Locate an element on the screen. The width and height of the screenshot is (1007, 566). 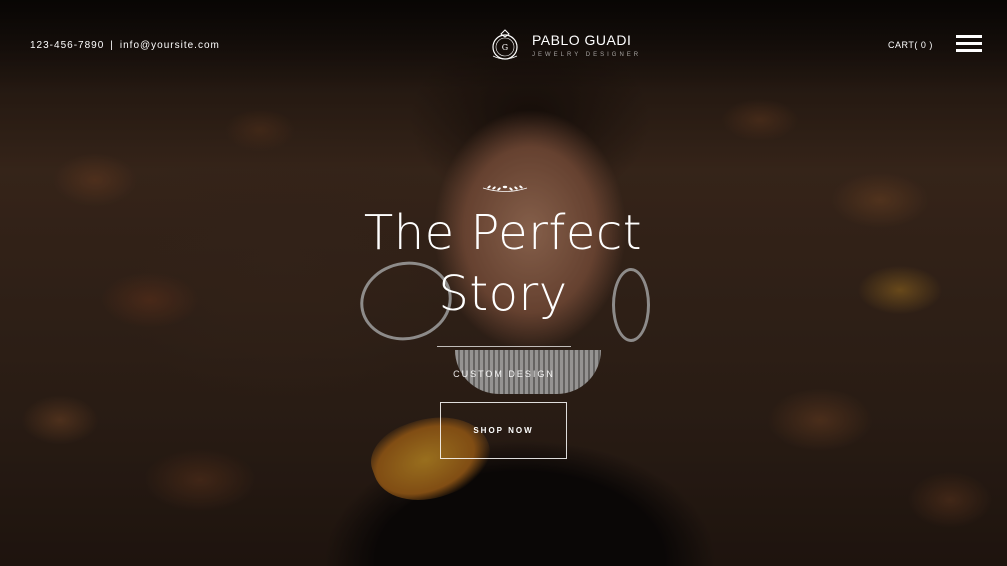
shop-now-button: SHOP NOW is located at coordinates (503, 430).